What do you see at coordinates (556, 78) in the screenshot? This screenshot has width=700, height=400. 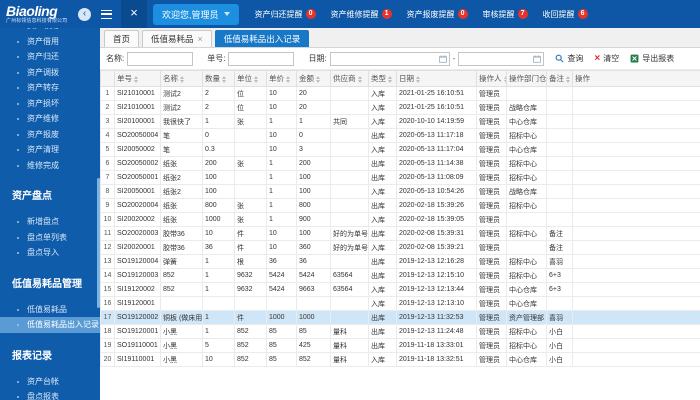 I see `column-header-label: 备注` at bounding box center [556, 78].